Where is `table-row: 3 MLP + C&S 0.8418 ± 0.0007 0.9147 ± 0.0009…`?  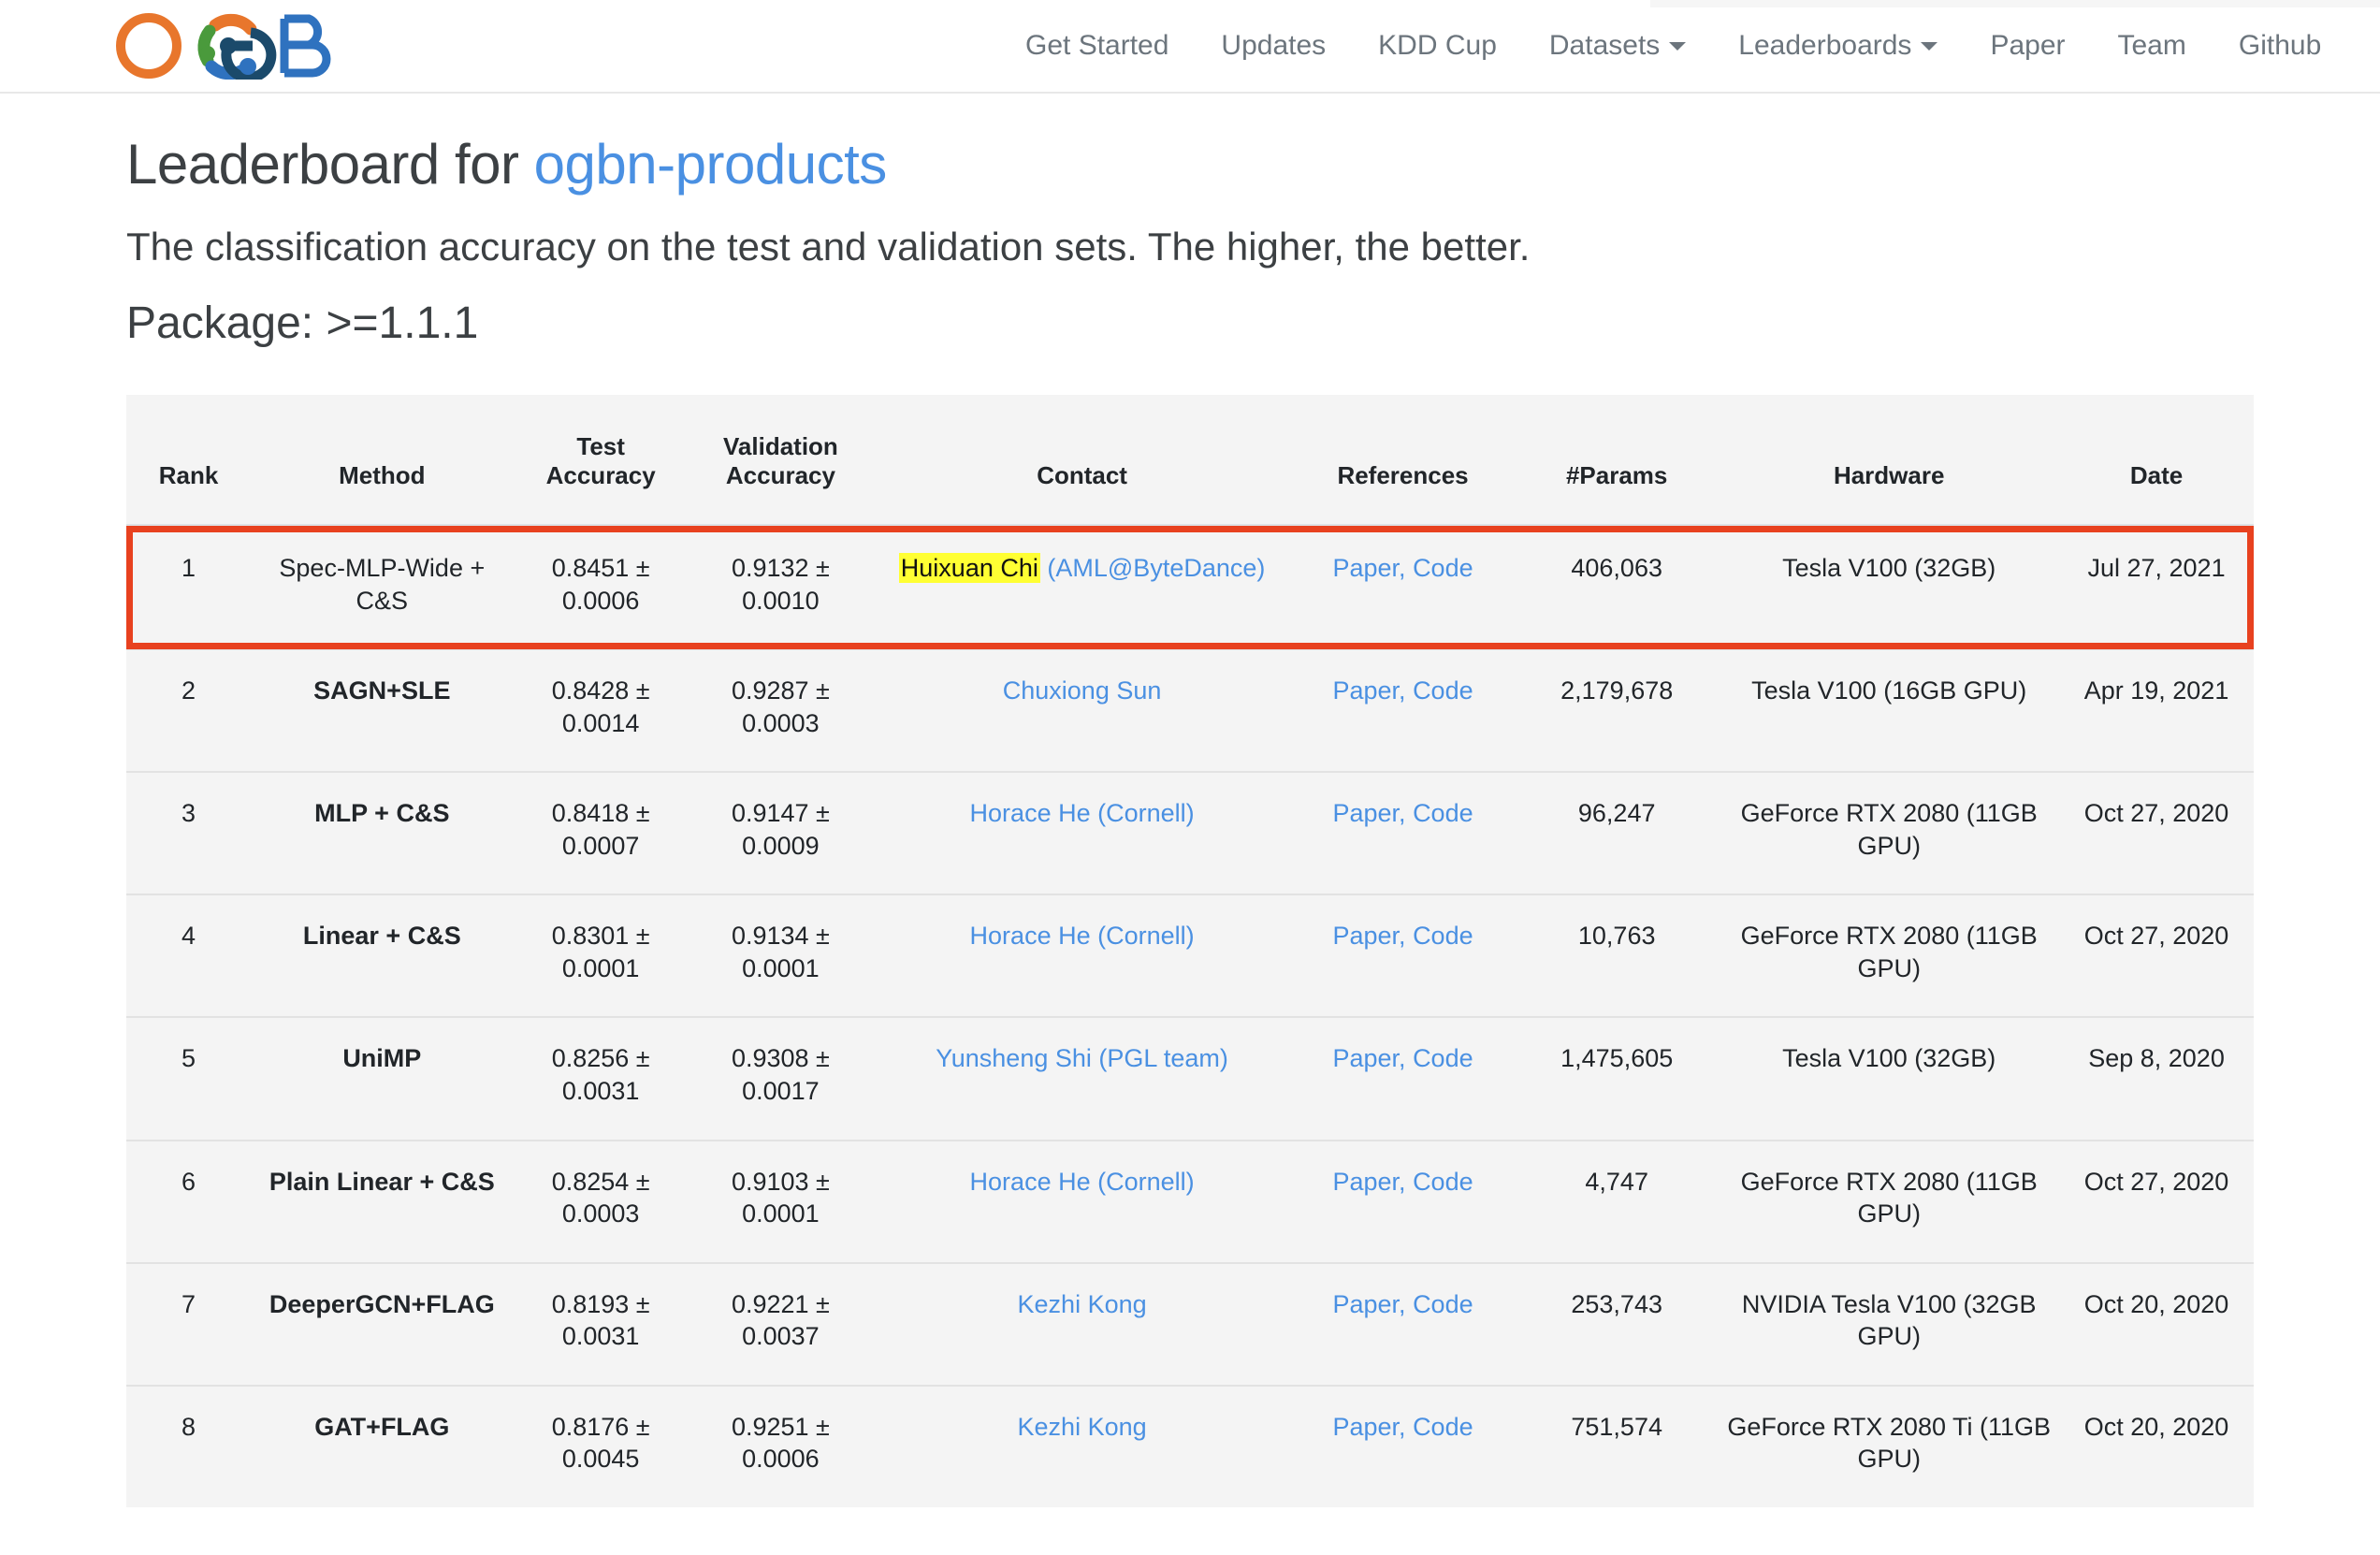
table-row: 3 MLP + C&S 0.8418 ± 0.0007 0.9147 ± 0.0009… is located at coordinates (1190, 833).